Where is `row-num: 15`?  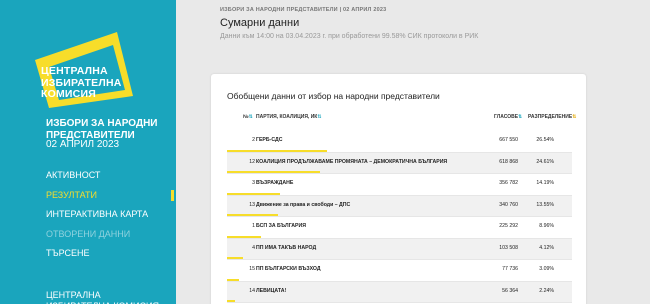 row-num: 15 is located at coordinates (252, 269).